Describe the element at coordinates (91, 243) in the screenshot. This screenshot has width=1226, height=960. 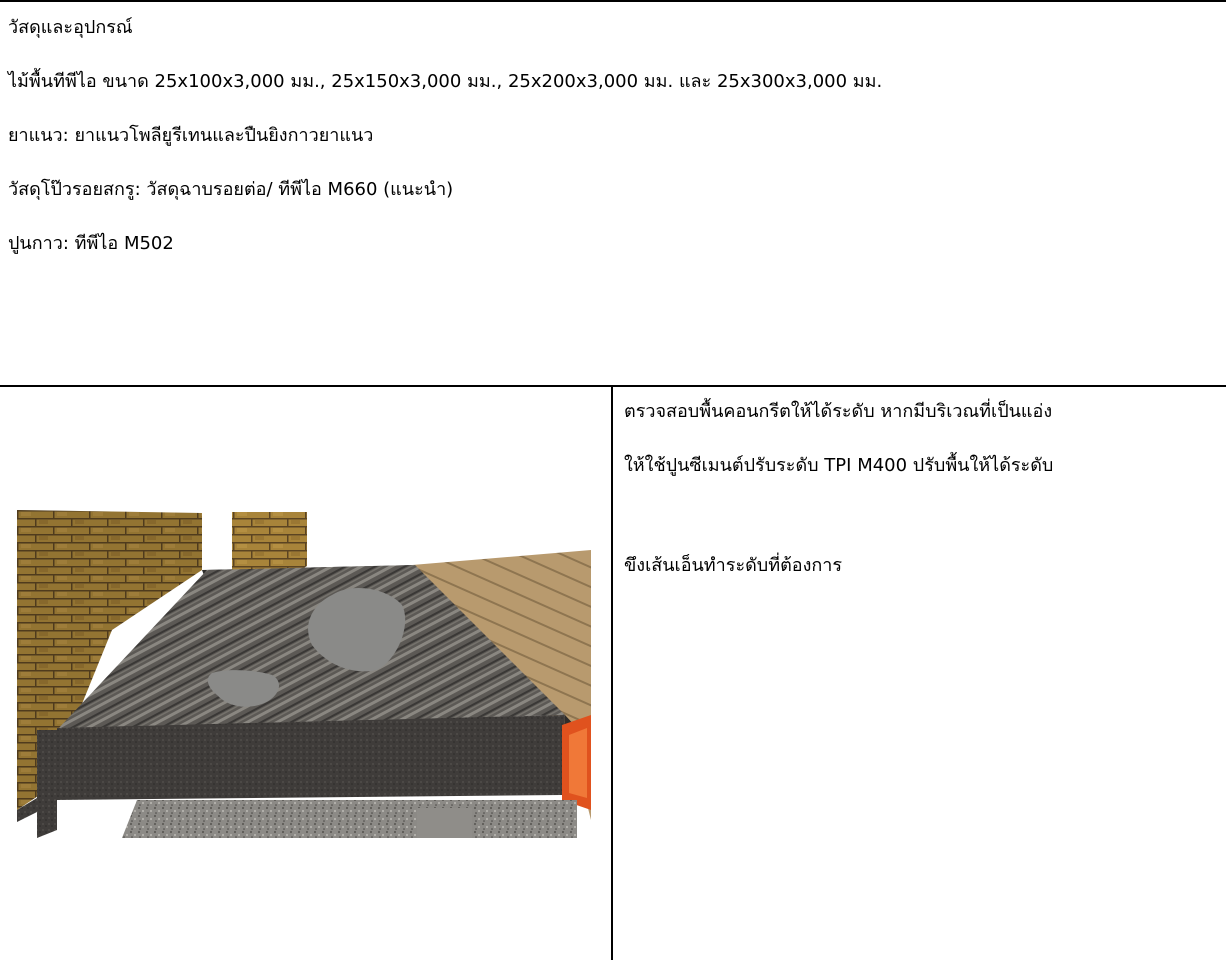
I see `material-adhesive-mortar: ปูนกาว: ทีพีไอ M502` at that location.